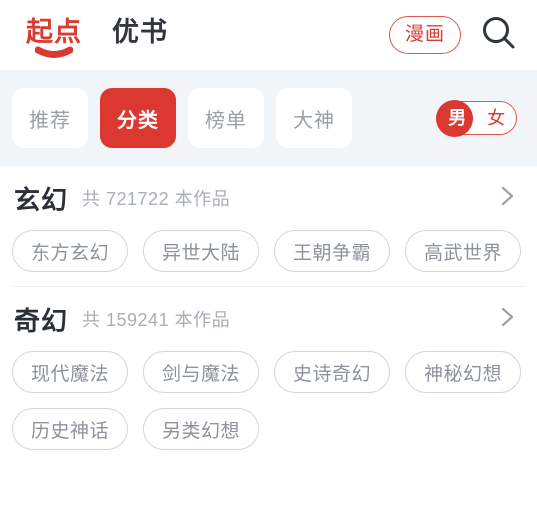 The height and width of the screenshot is (520, 537). Describe the element at coordinates (54, 52) in the screenshot. I see `active-tab-underline-icon` at that location.